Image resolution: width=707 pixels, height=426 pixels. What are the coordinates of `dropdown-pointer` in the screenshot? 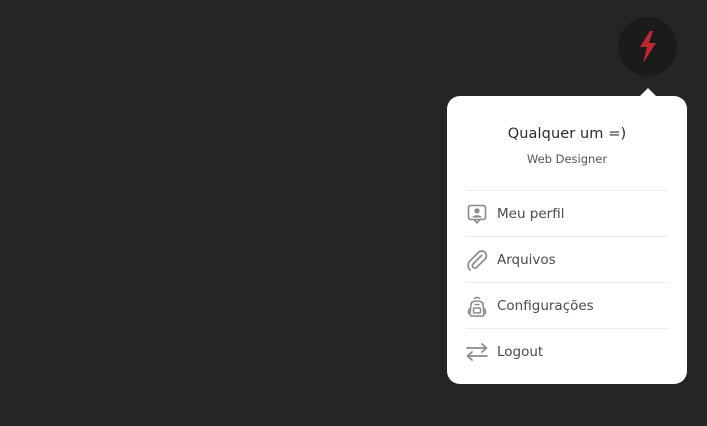 It's located at (648, 92).